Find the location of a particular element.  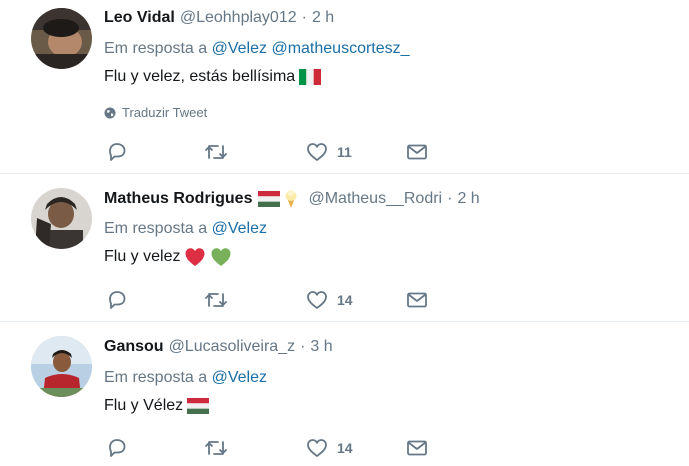

tweet-header: Leo Vidal @Leohhplay012 · 2 h is located at coordinates (219, 18).